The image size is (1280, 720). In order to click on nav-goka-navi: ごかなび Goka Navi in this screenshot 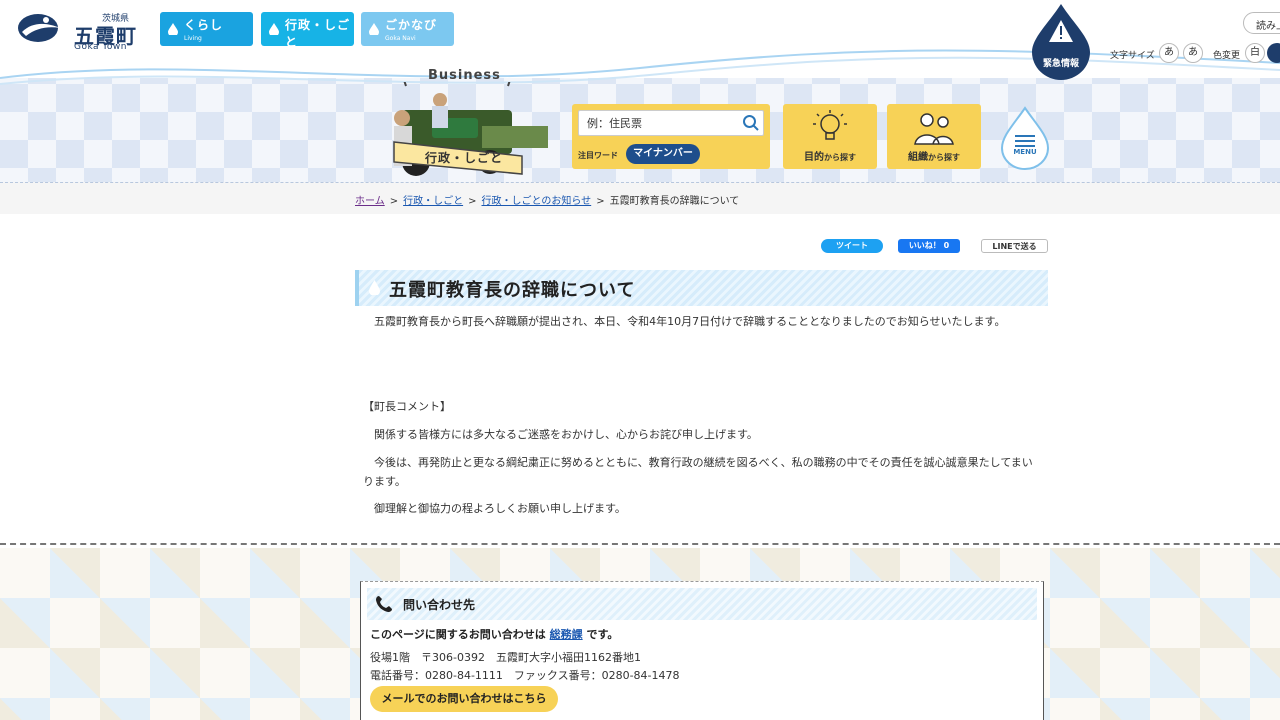, I will do `click(407, 29)`.